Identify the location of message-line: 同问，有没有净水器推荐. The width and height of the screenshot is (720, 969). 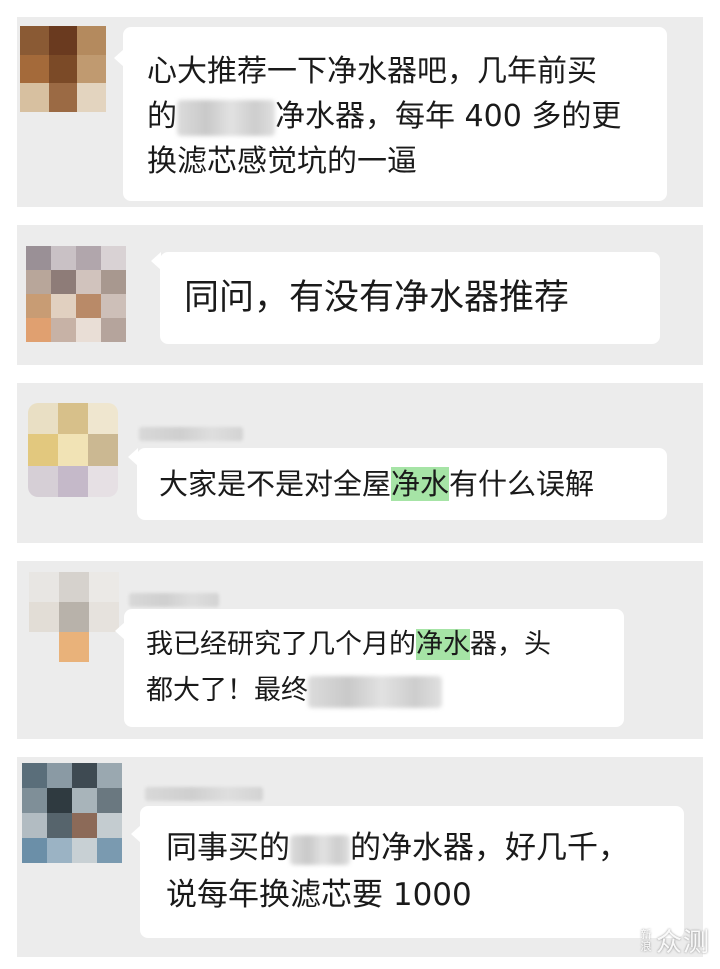
(377, 298).